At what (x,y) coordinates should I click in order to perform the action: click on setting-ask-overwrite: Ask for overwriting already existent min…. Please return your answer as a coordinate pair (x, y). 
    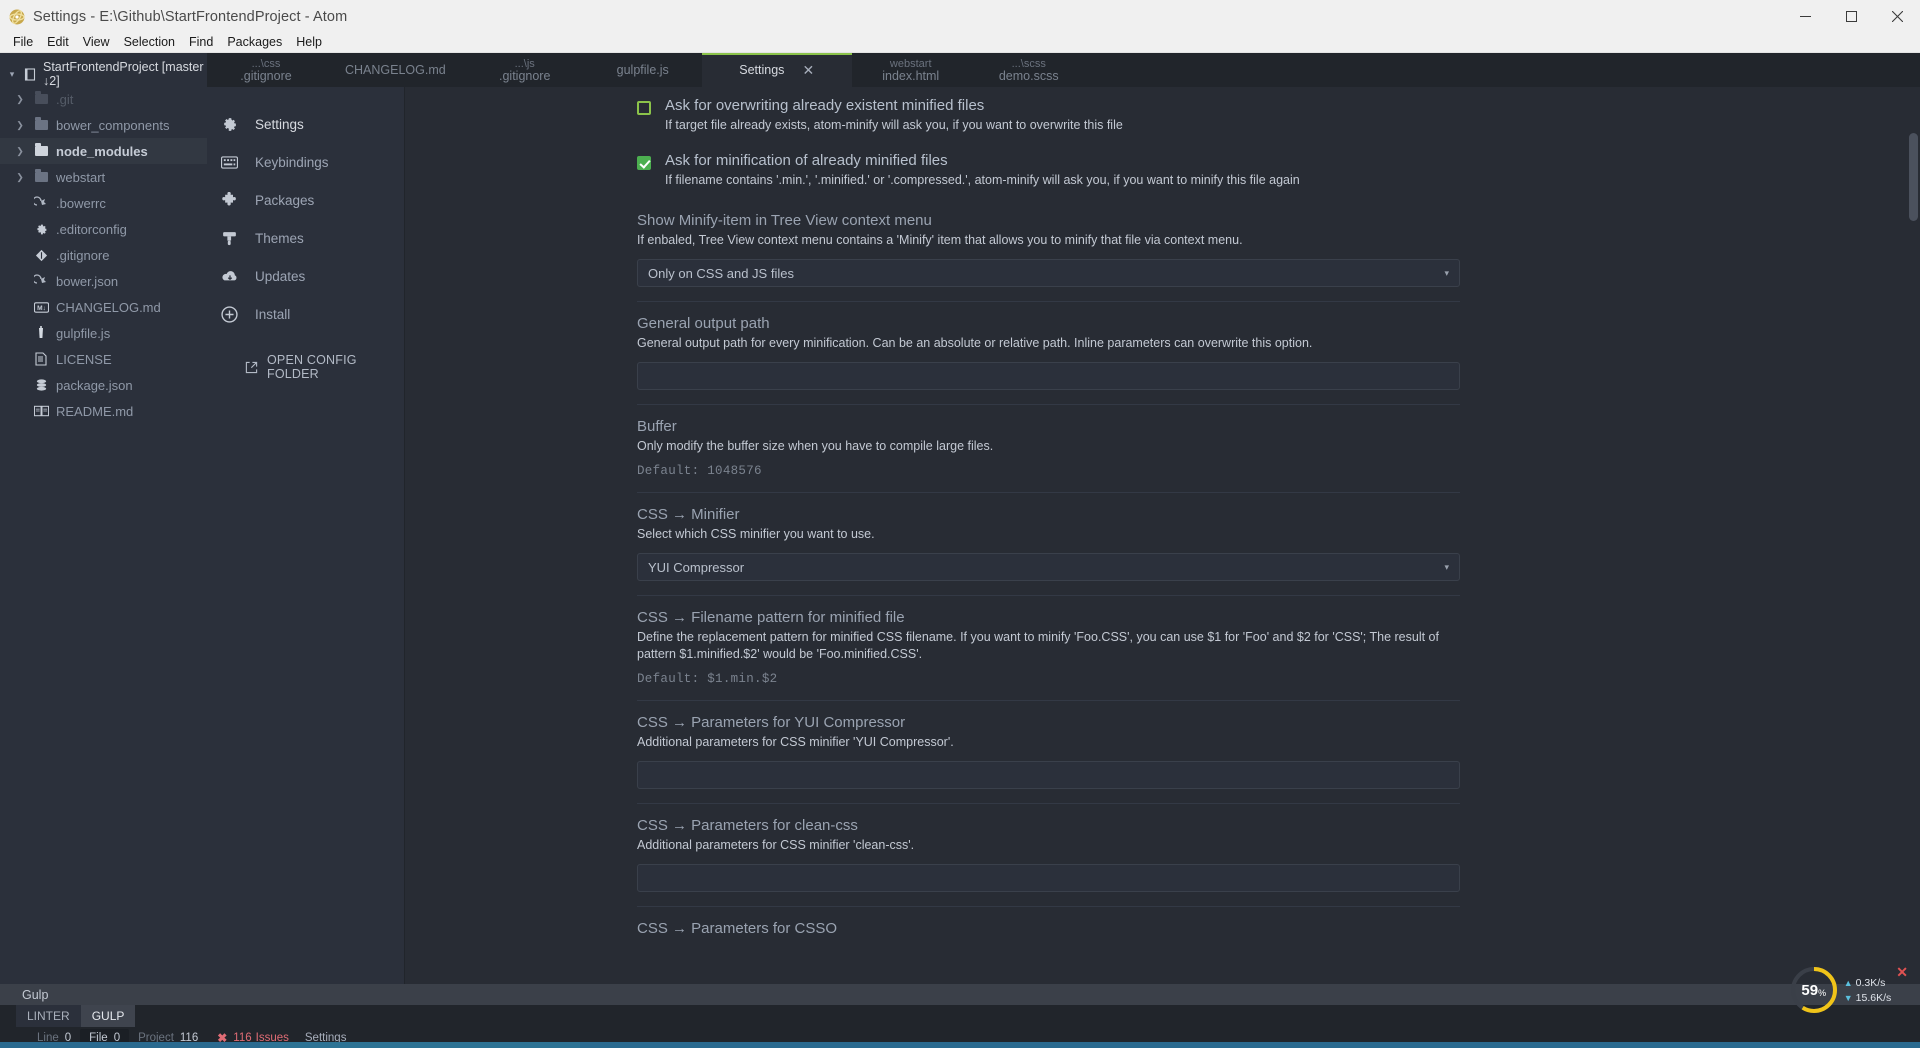
    Looking at the image, I should click on (1048, 116).